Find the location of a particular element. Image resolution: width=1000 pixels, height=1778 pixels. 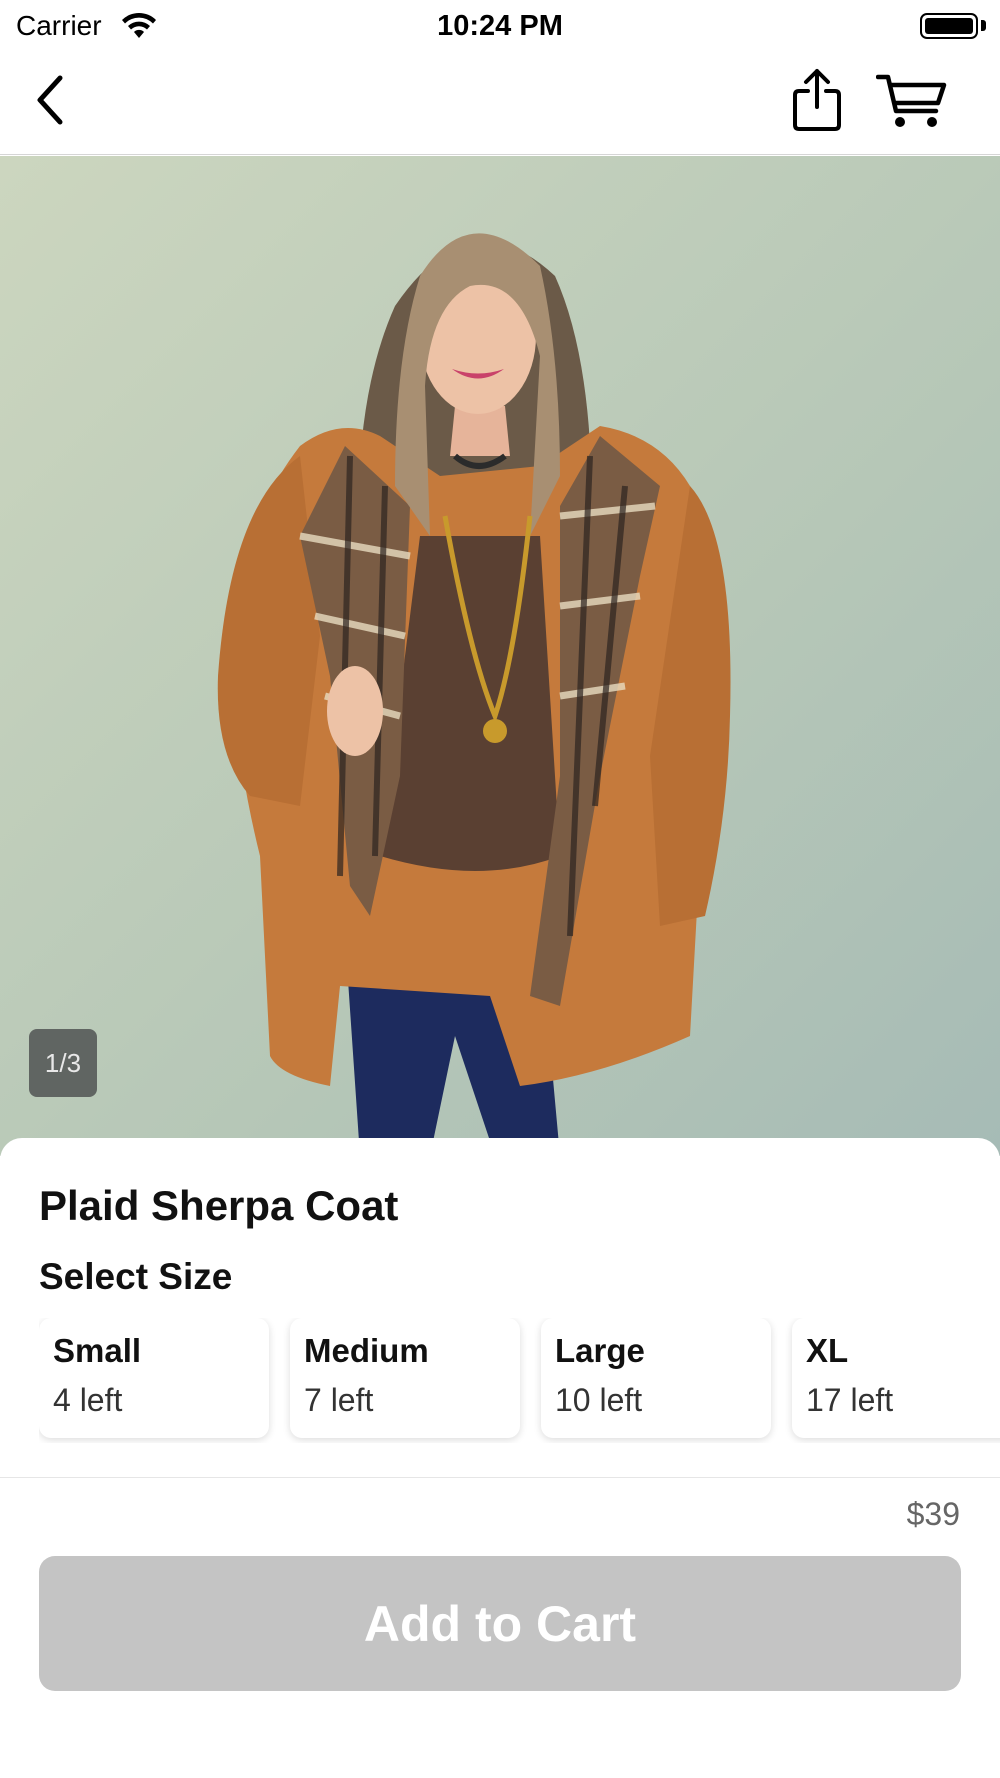

select-size-heading: Select Size is located at coordinates (136, 1276).